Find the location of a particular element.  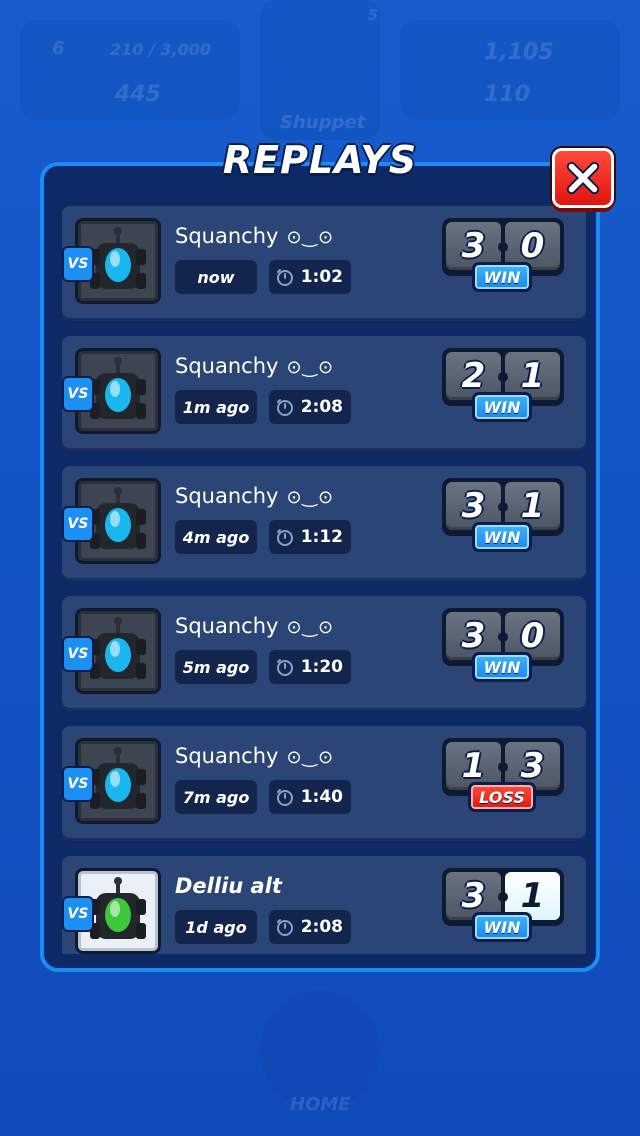

time-ago: 1d ago is located at coordinates (216, 927).